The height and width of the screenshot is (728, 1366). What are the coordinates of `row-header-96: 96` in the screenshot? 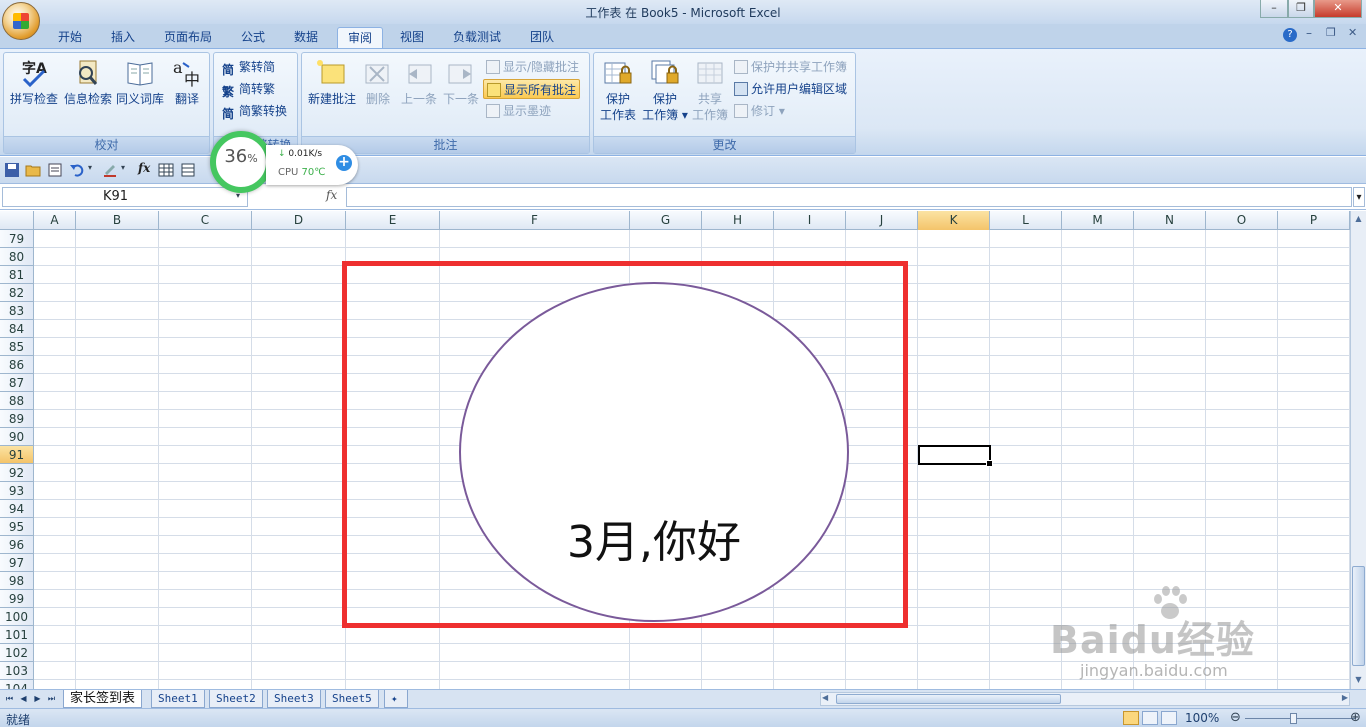 It's located at (17, 545).